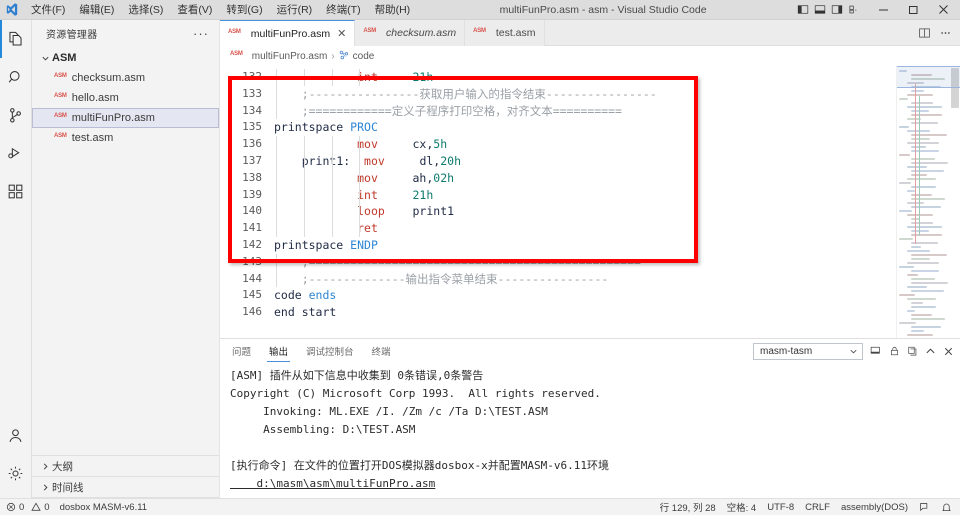 The height and width of the screenshot is (515, 960). I want to click on activity-settings, so click(16, 473).